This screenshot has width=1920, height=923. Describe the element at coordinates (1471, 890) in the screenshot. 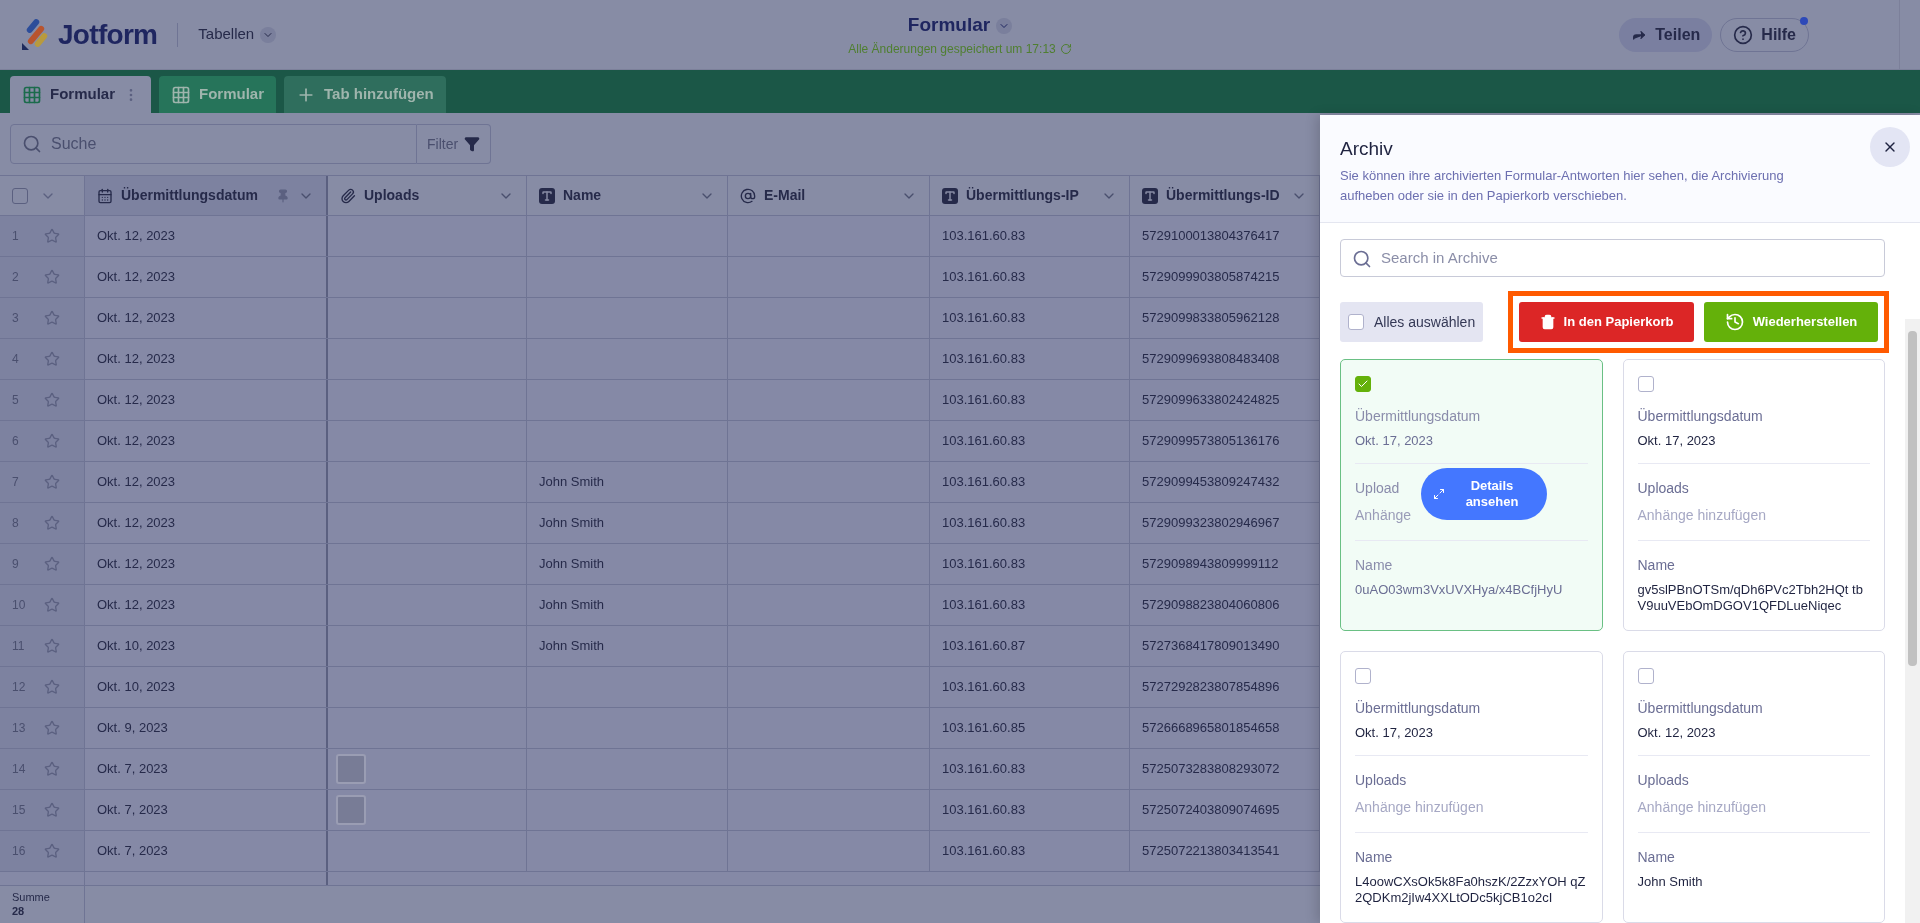

I see `field-value: L4oowCXsOk5k8Fa0hszK/2ZzxYOH qZ2QDKm2jIw4XXLtODc5kjCB1o2cI` at that location.